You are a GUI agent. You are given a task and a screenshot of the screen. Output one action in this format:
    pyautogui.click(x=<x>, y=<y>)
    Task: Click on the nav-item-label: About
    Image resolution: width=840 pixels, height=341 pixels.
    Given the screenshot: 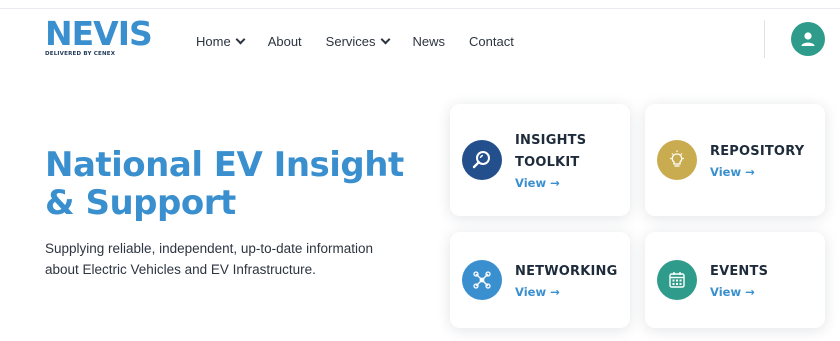 What is the action you would take?
    pyautogui.click(x=284, y=41)
    